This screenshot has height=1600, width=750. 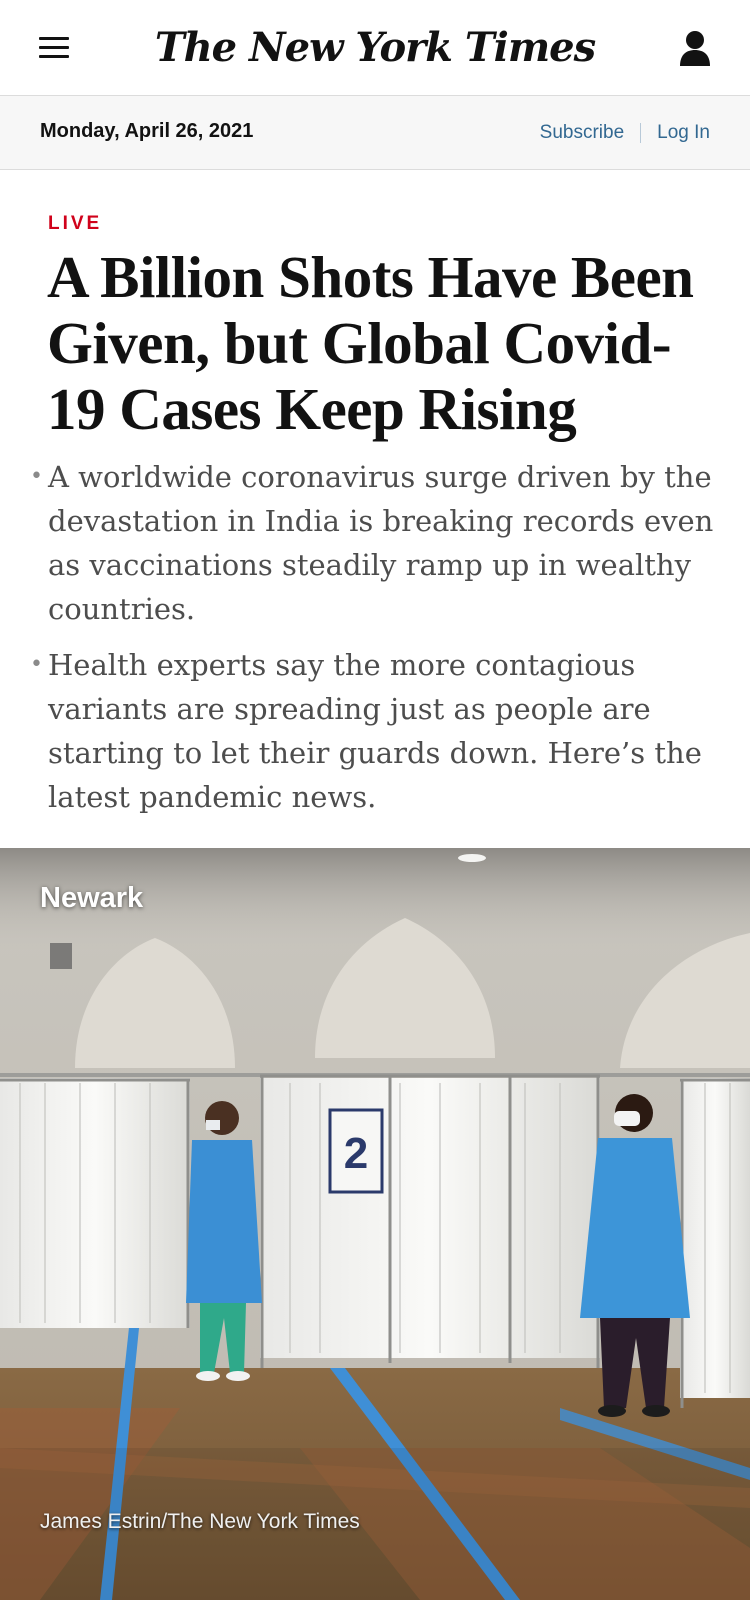 I want to click on date-bar: Monday, April 26, 2021 Subscribe Log In, so click(x=375, y=133).